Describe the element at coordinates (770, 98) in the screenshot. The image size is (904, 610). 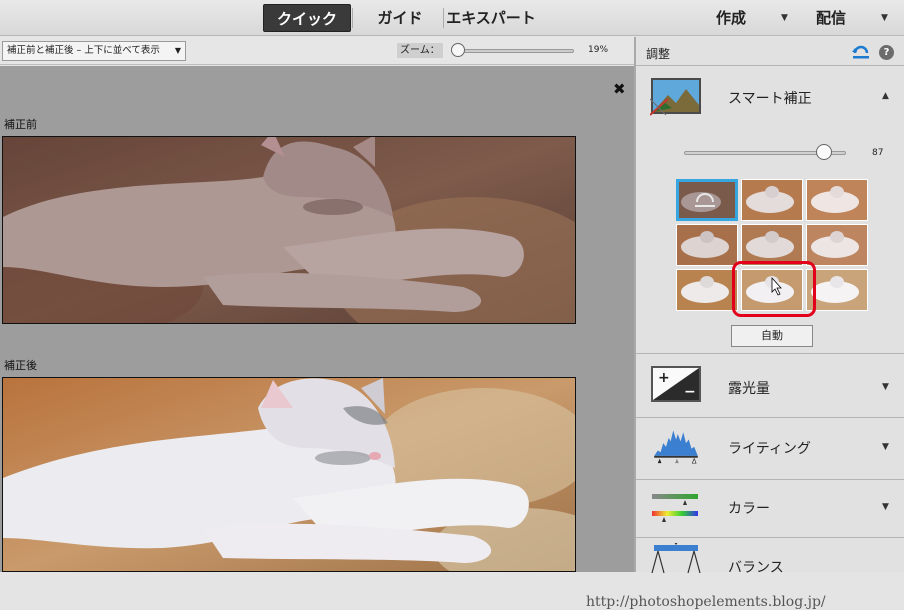
I see `smart-fix-label: スマート補正` at that location.